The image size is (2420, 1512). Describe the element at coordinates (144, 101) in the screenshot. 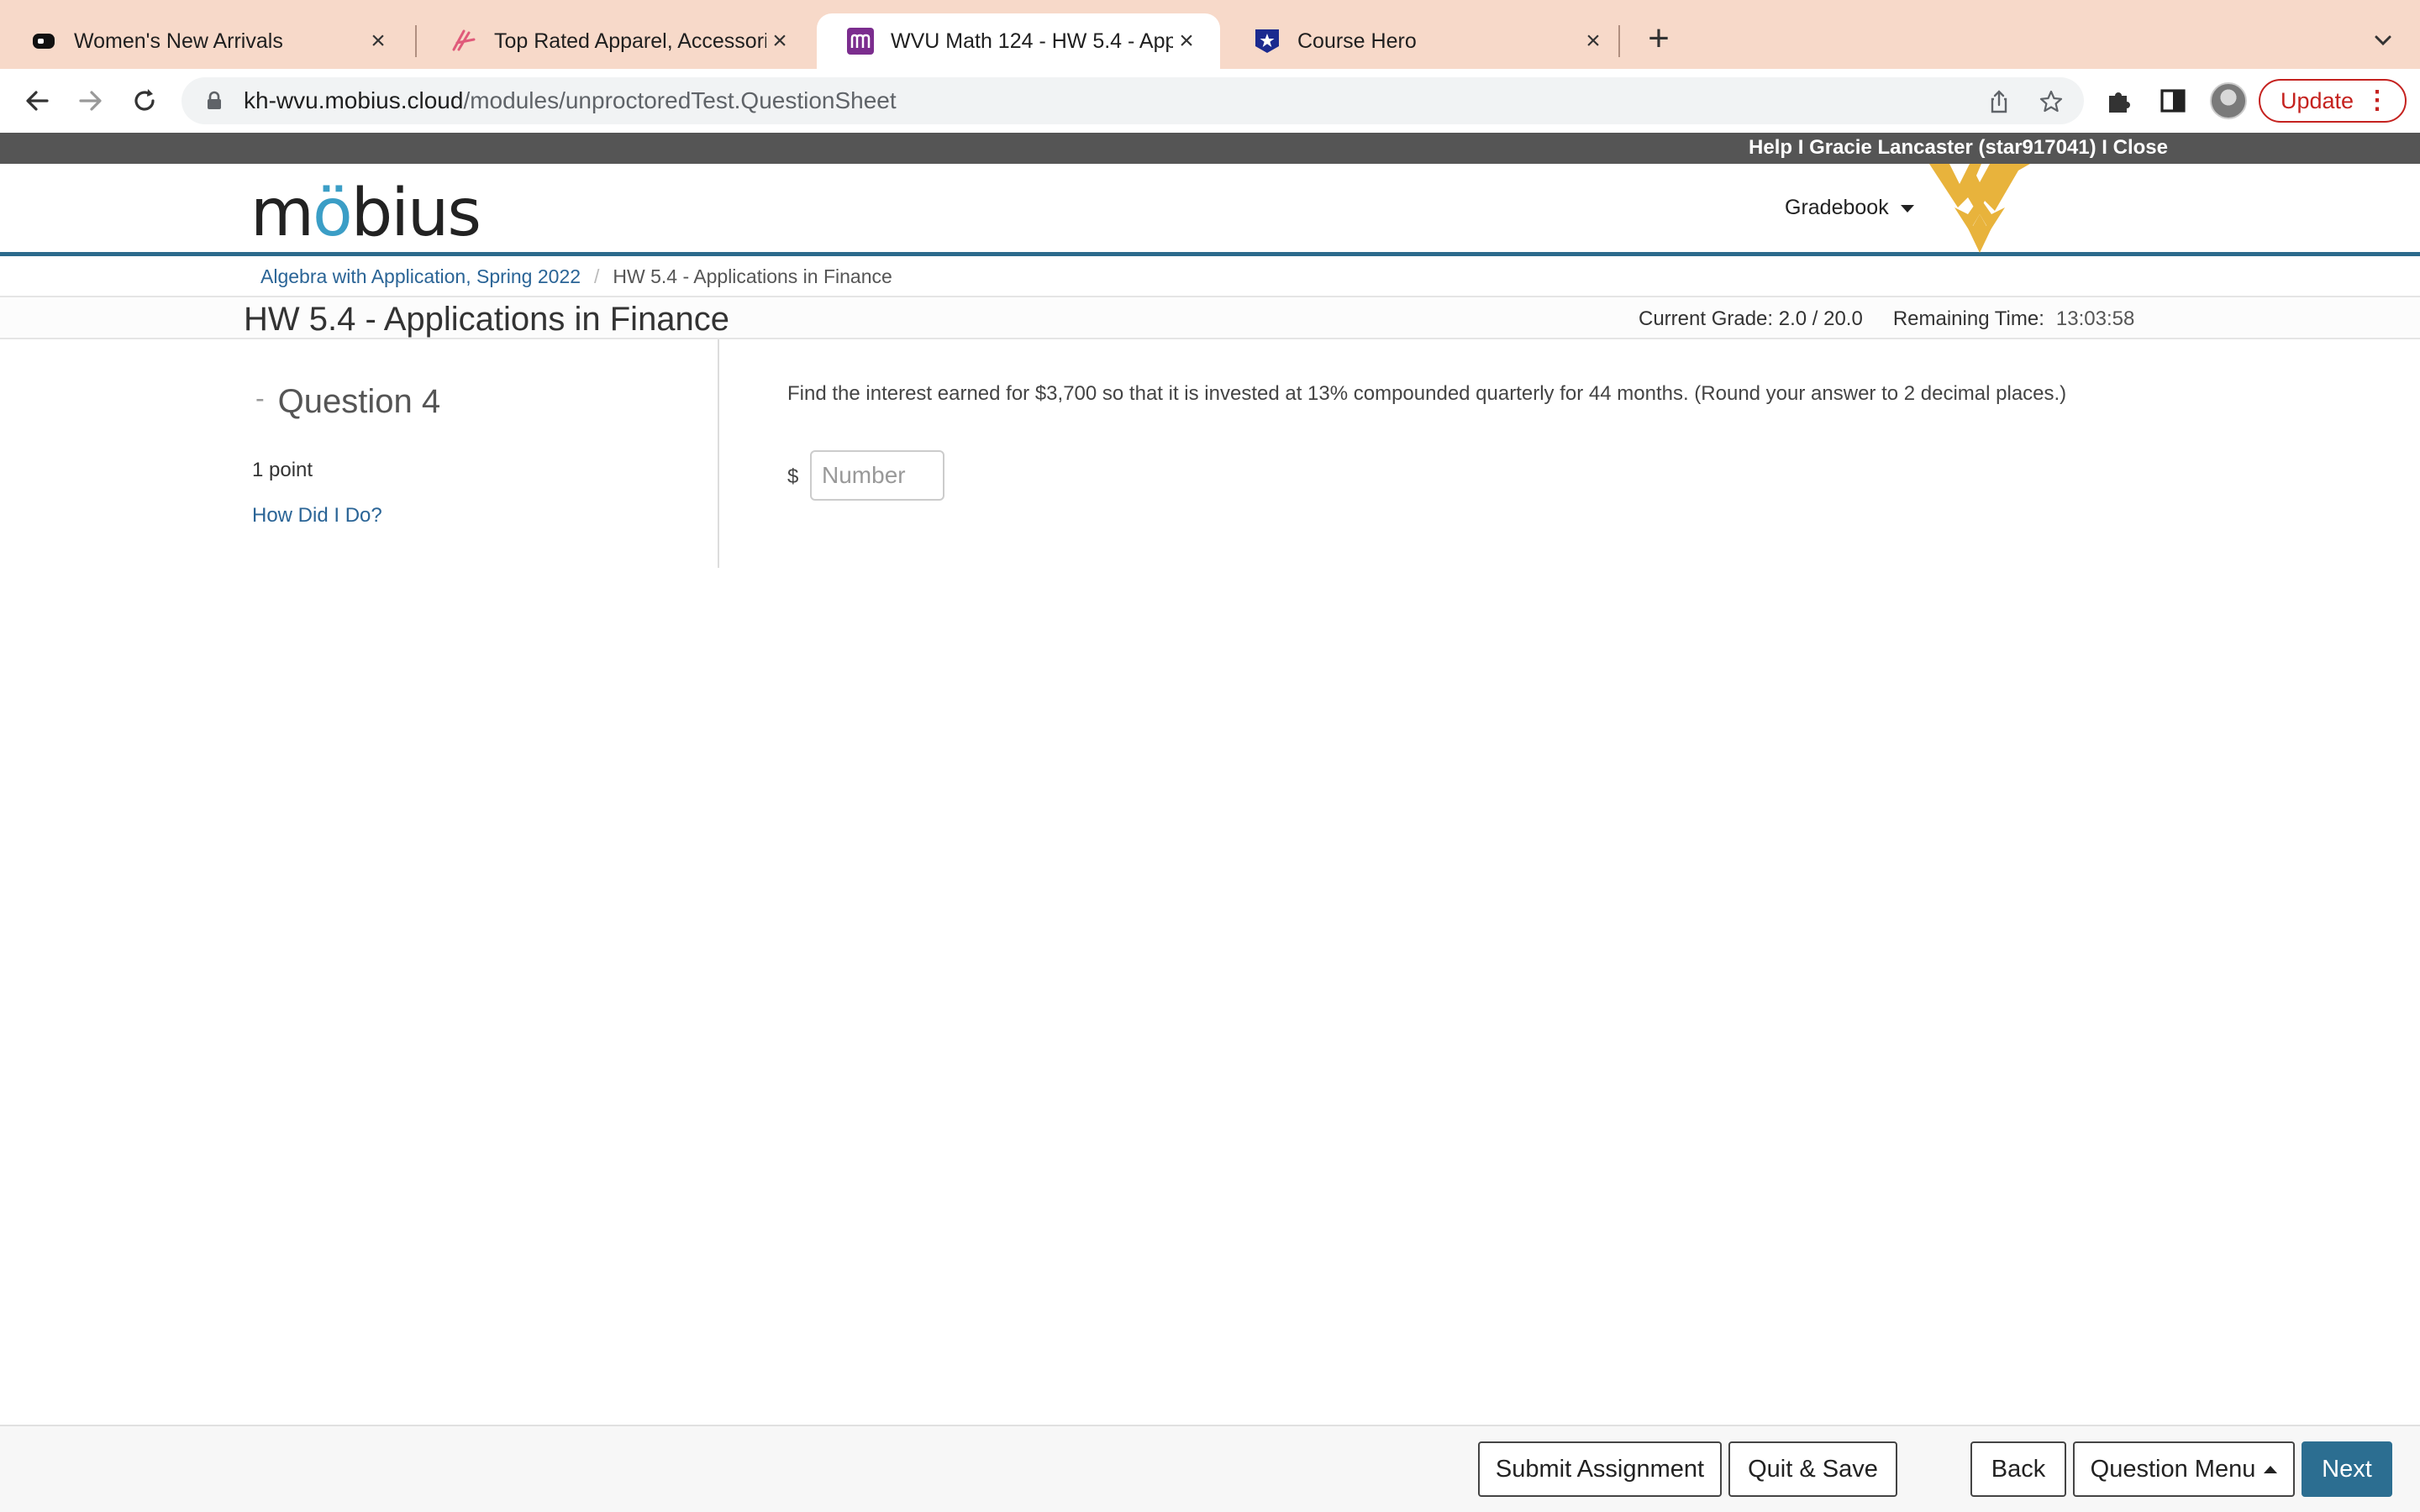

I see `reload-icon` at that location.